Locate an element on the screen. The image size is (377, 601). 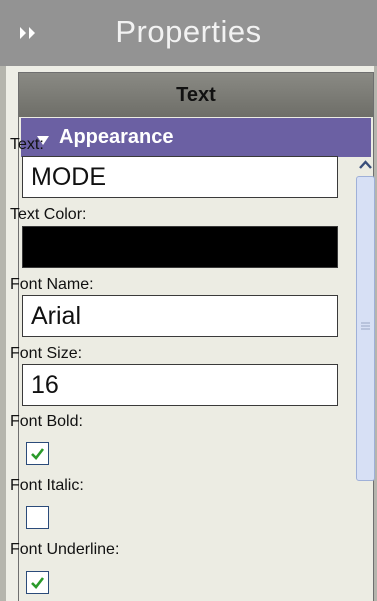
font-size-label: Font Size: is located at coordinates (46, 353).